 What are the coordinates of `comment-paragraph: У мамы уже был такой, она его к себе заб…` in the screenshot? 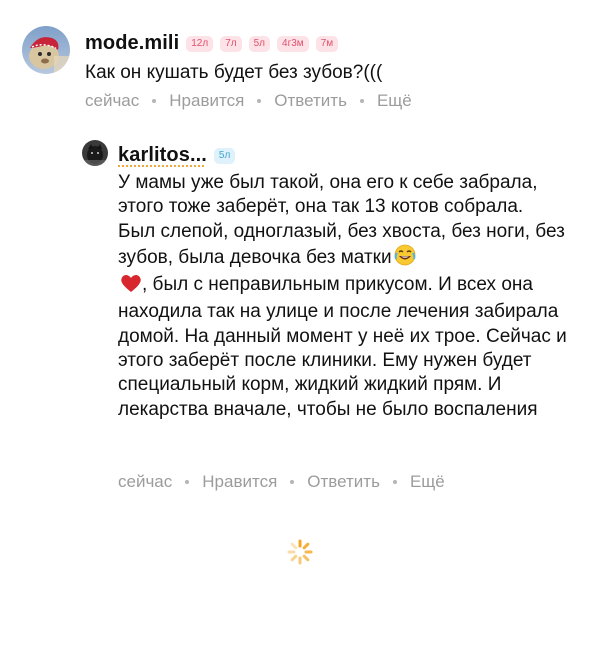 It's located at (328, 195).